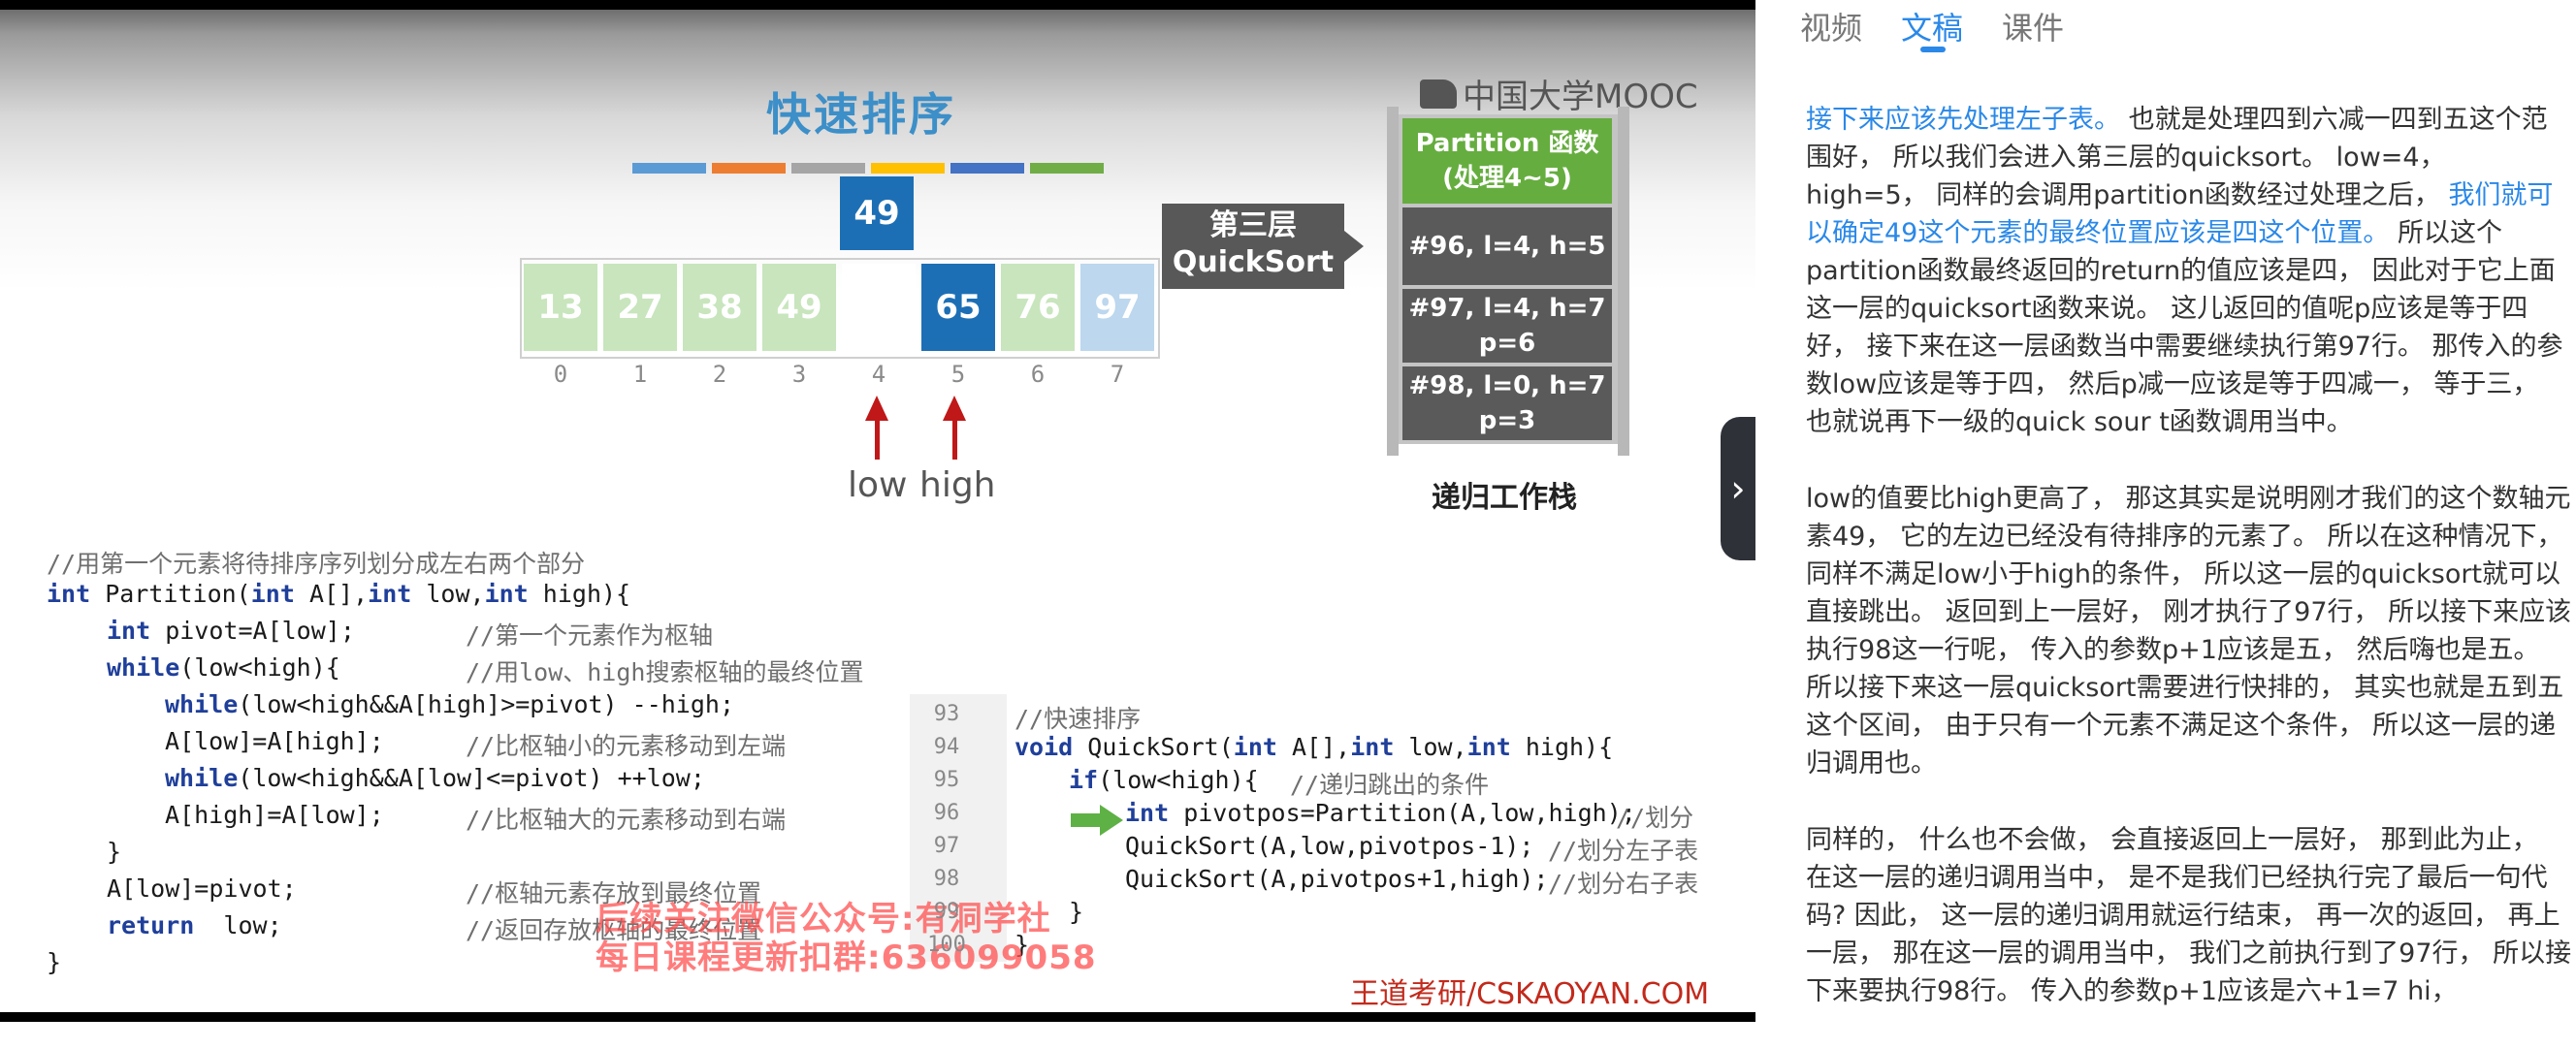 The width and height of the screenshot is (2576, 1049). I want to click on quicksort-code-comment: //快速排序, so click(1078, 719).